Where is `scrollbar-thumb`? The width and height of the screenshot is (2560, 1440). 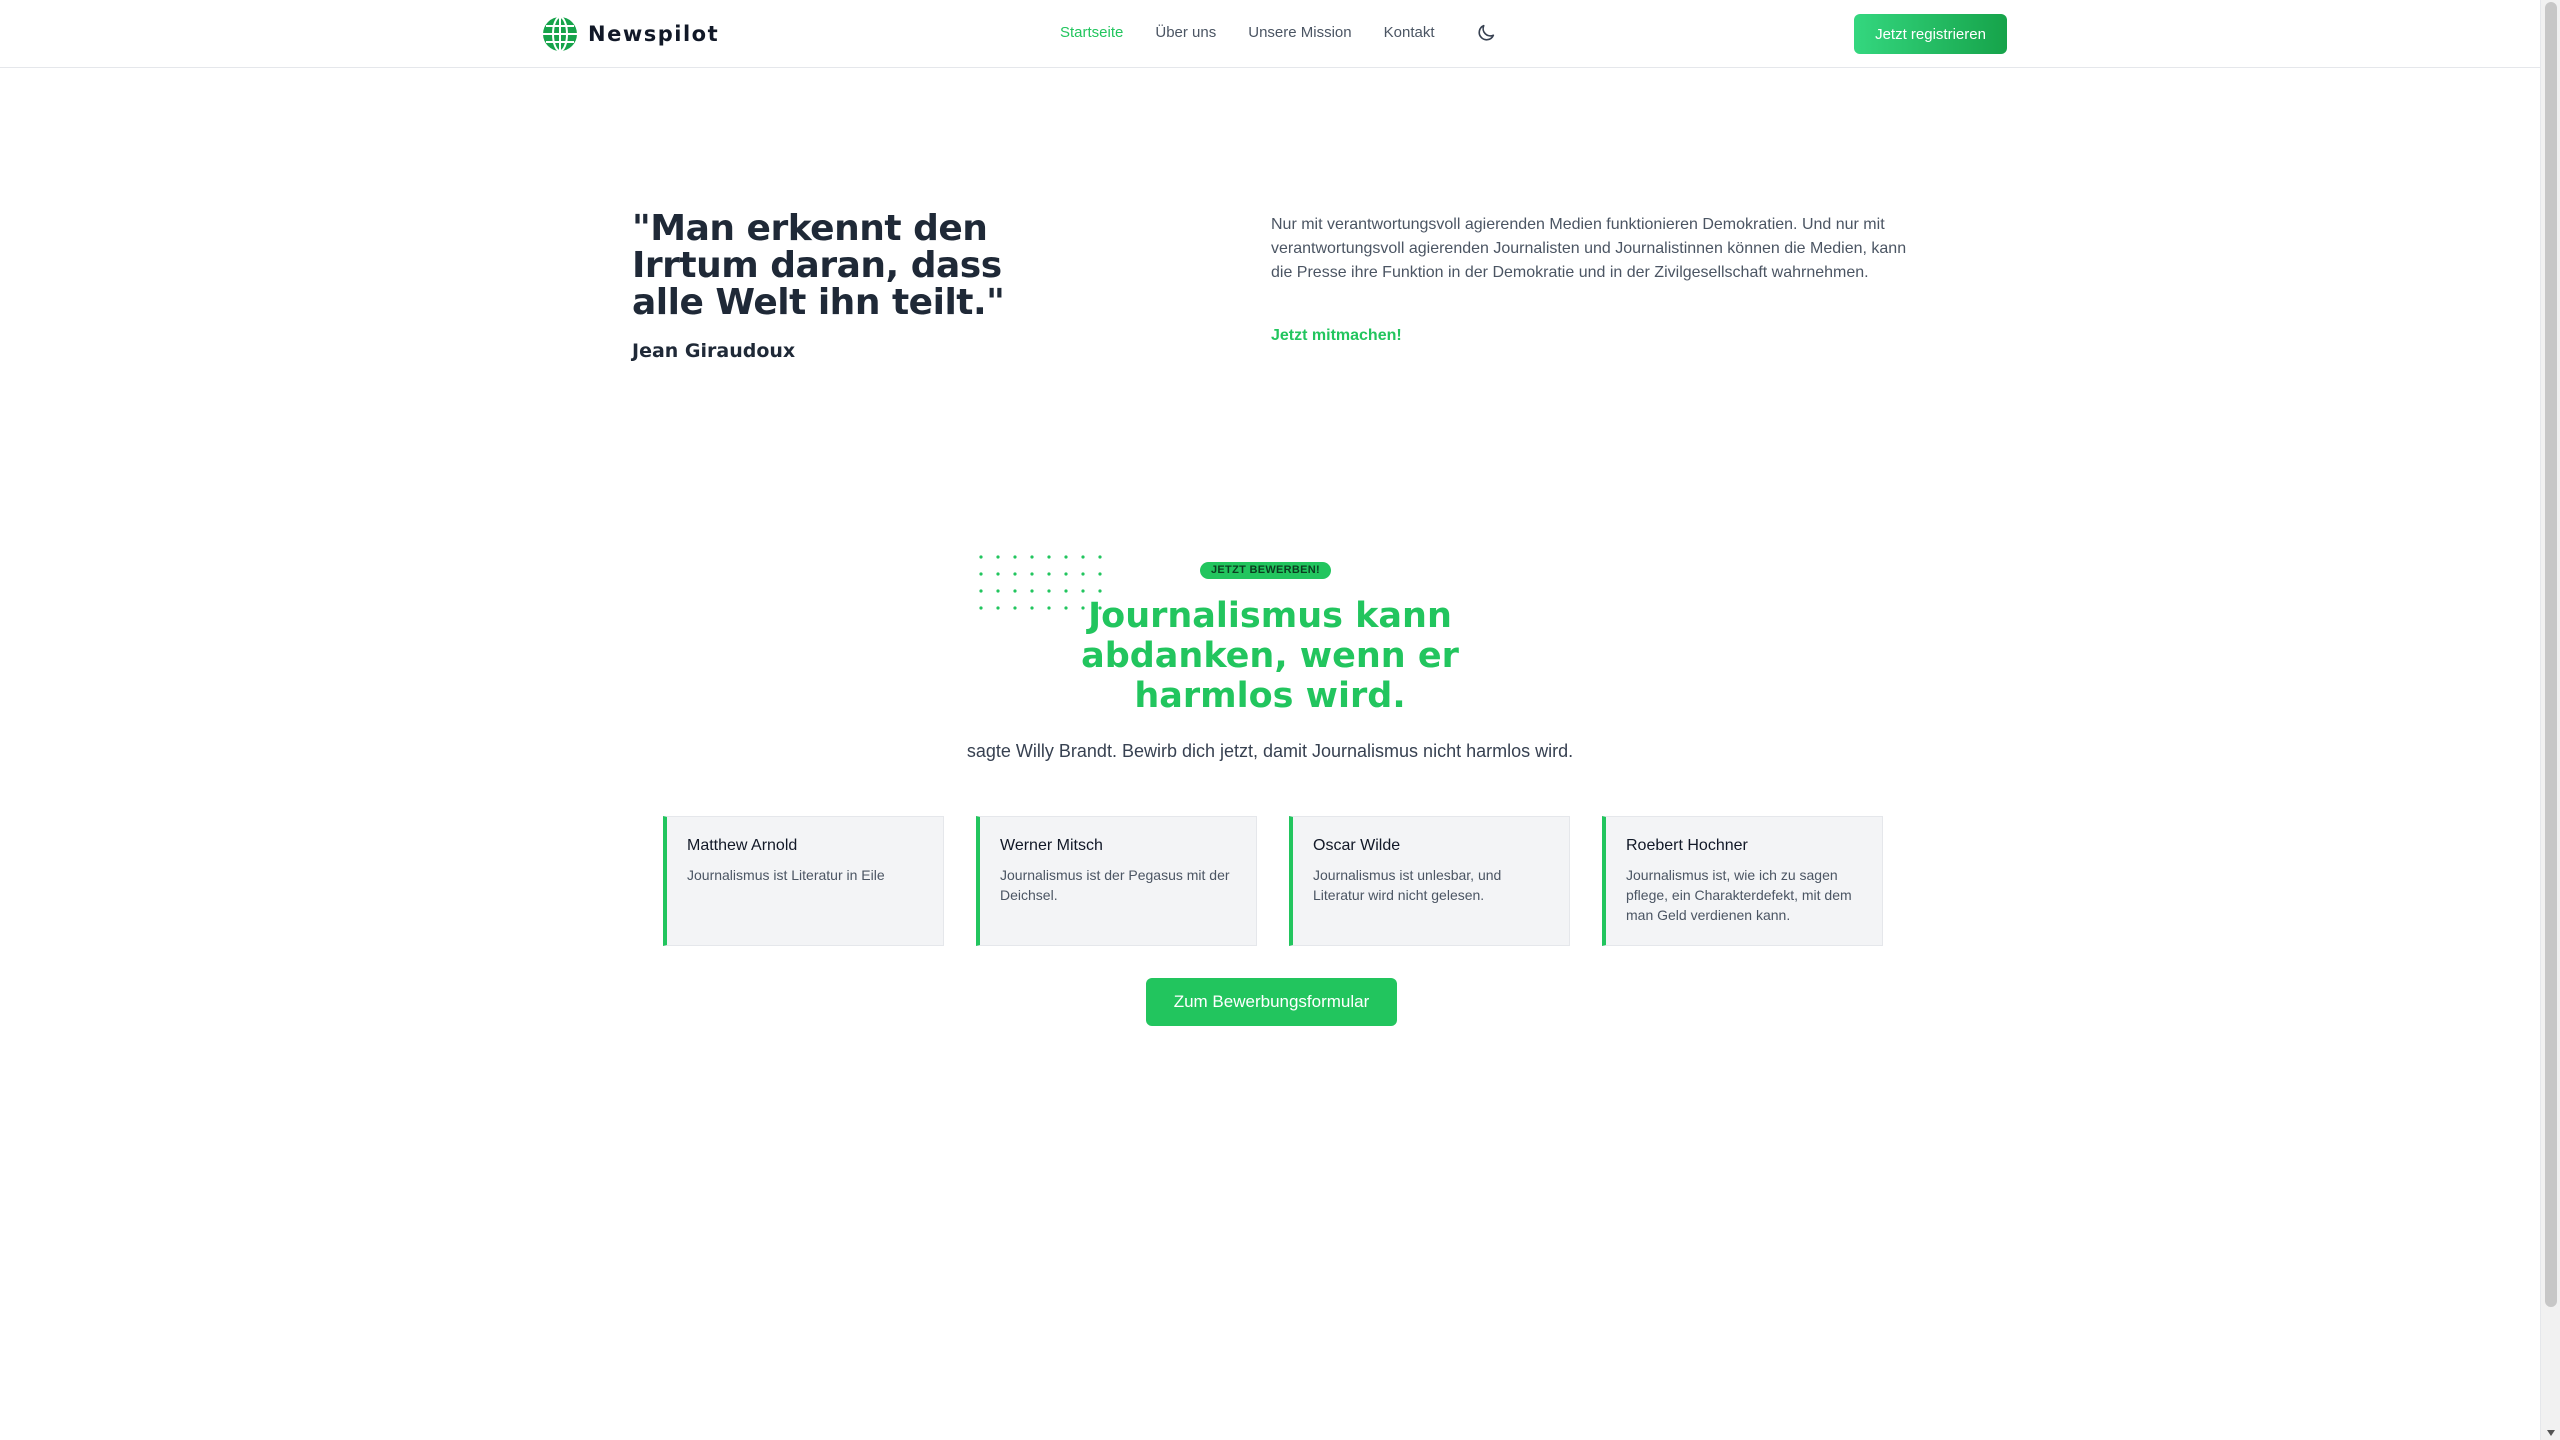
scrollbar-thumb is located at coordinates (2551, 654).